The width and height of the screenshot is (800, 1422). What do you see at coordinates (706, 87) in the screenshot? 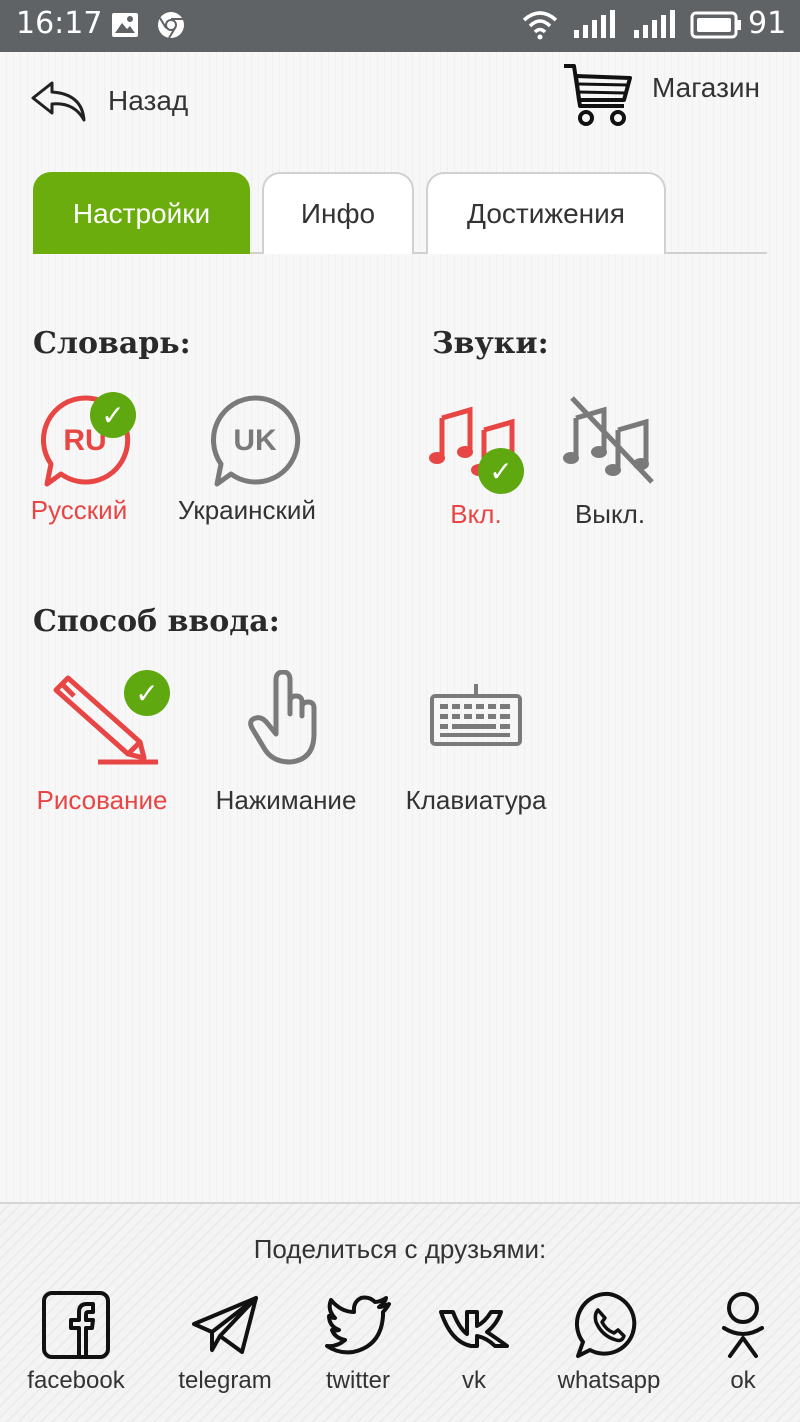
I see `shop-label: Магазин` at bounding box center [706, 87].